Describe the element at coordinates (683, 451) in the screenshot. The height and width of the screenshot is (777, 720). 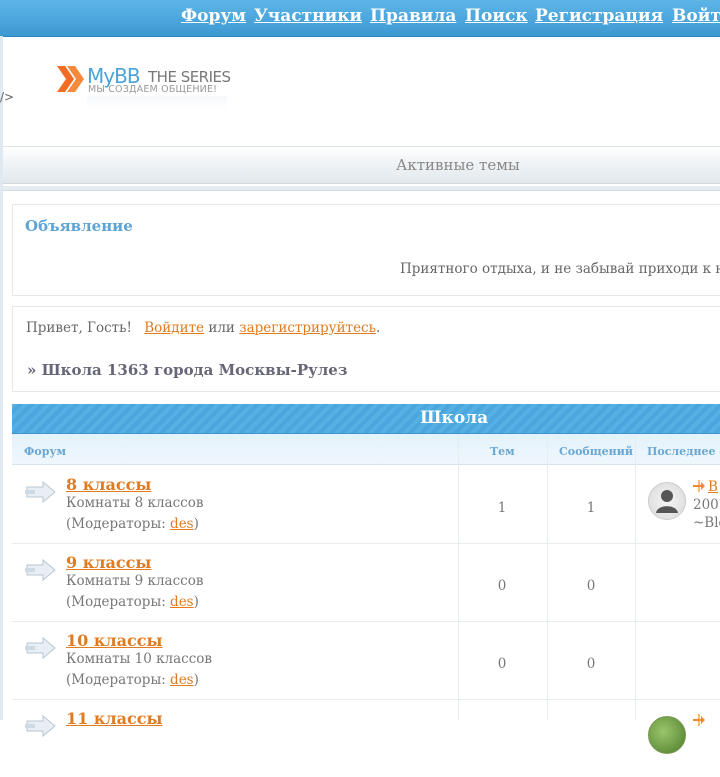
I see `column-last-post: Последнее с` at that location.